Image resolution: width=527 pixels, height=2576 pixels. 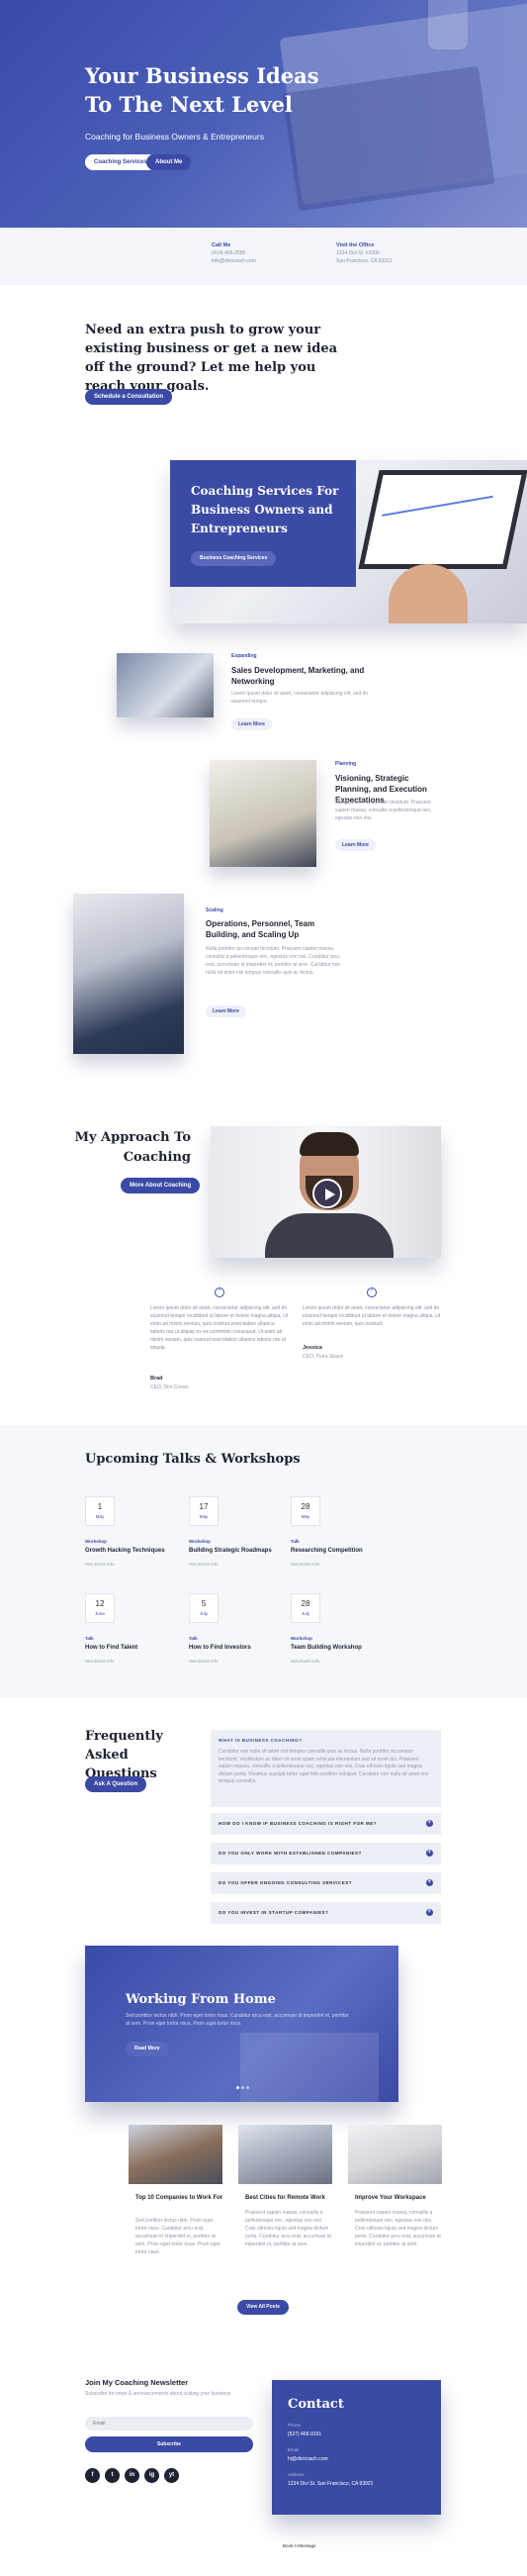 What do you see at coordinates (112, 1648) in the screenshot?
I see `event-title: How to Find Talent` at bounding box center [112, 1648].